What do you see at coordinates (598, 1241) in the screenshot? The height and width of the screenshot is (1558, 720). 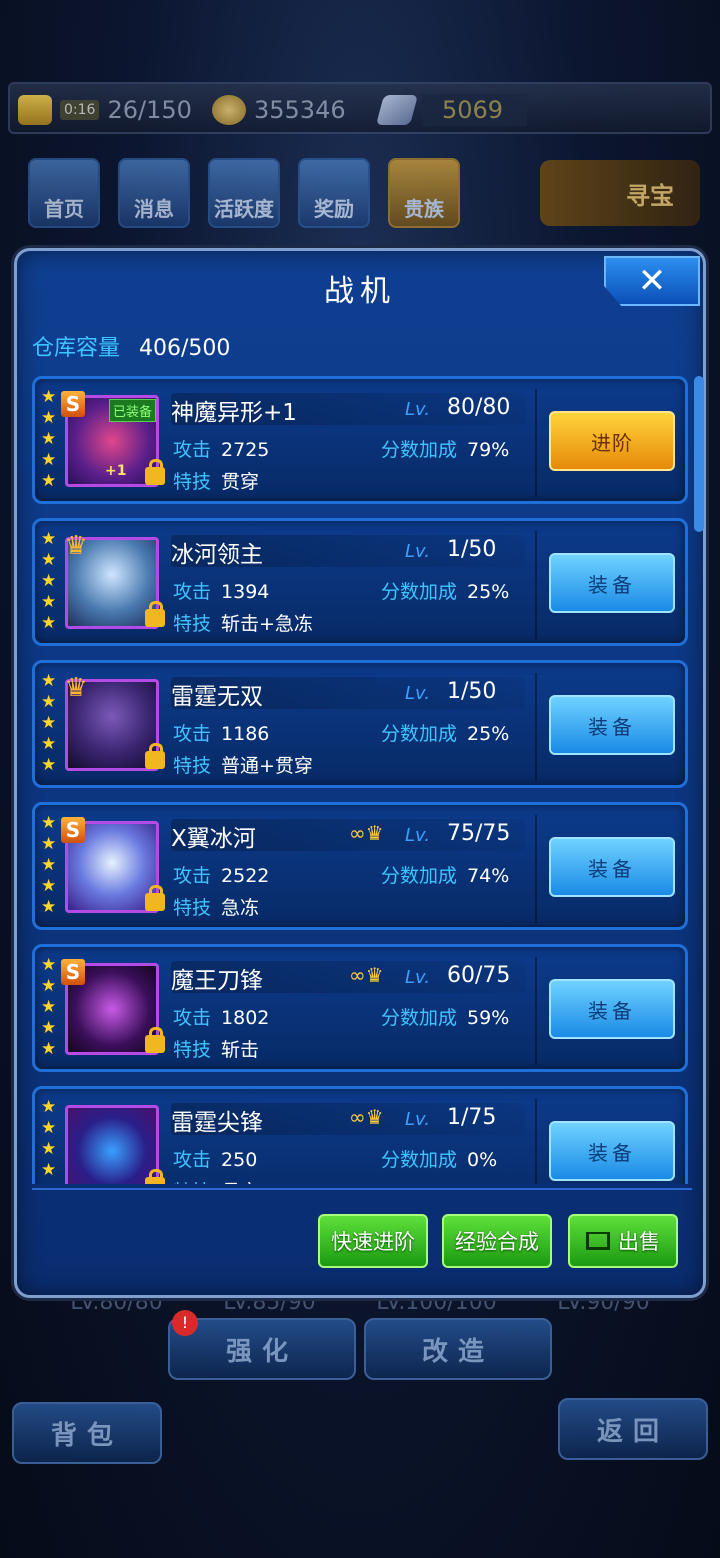 I see `cart-icon` at bounding box center [598, 1241].